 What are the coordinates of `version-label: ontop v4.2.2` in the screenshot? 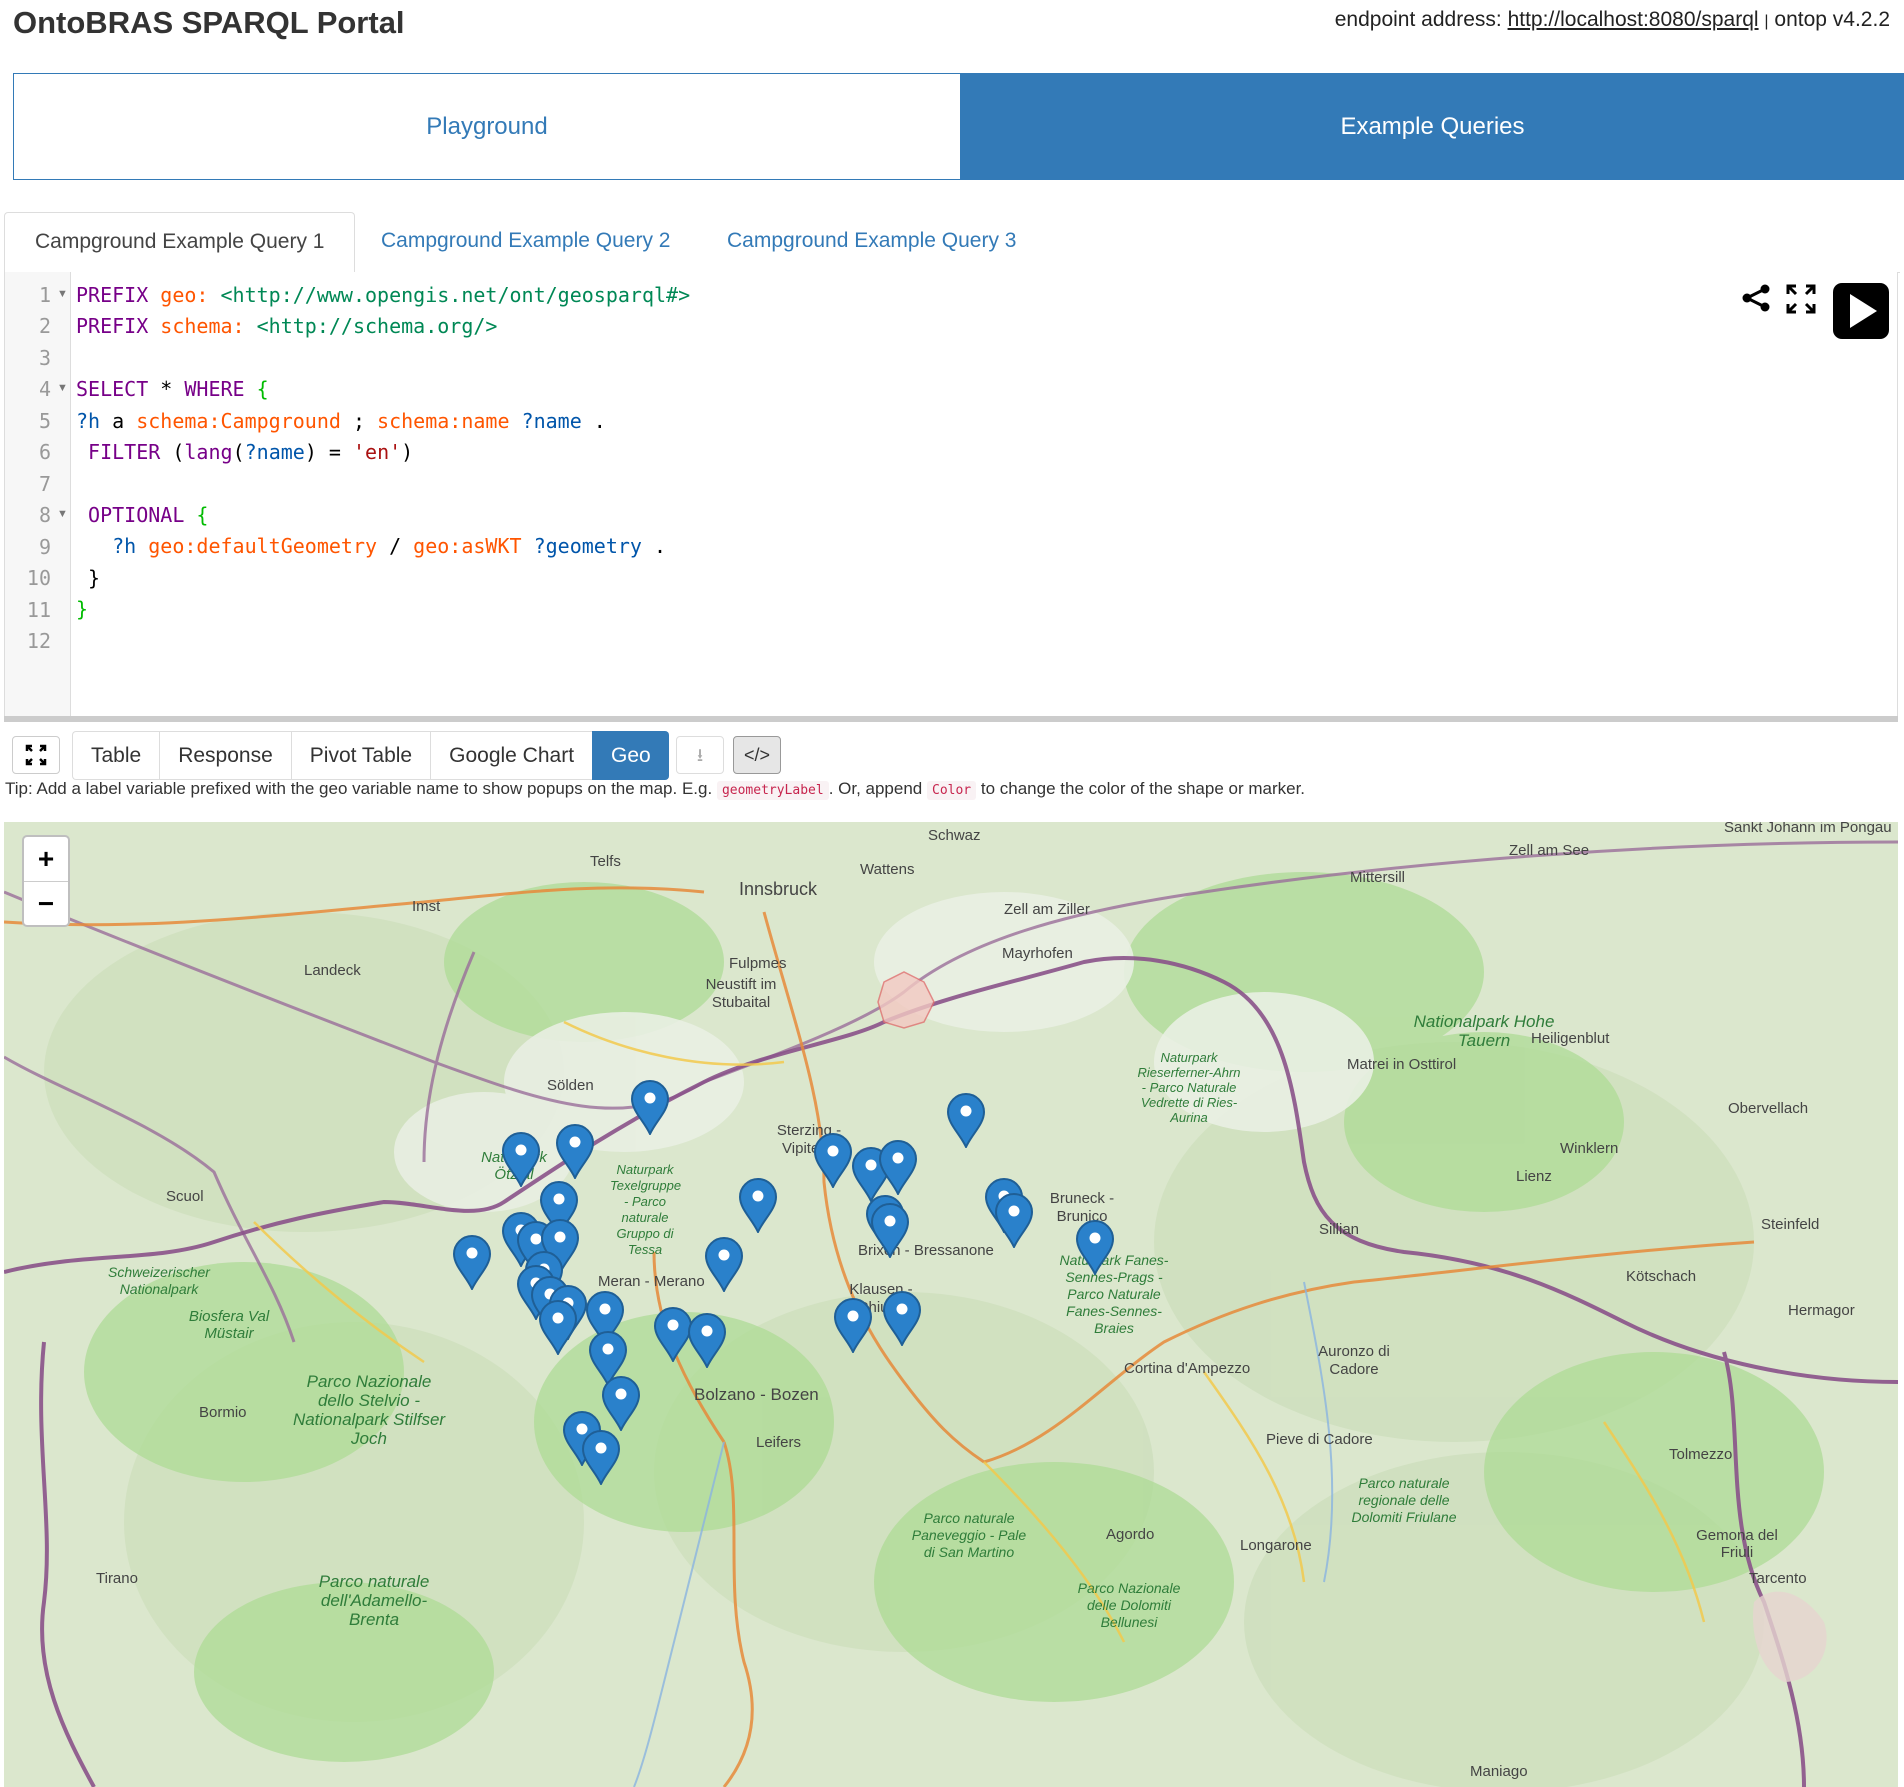 It's located at (1832, 19).